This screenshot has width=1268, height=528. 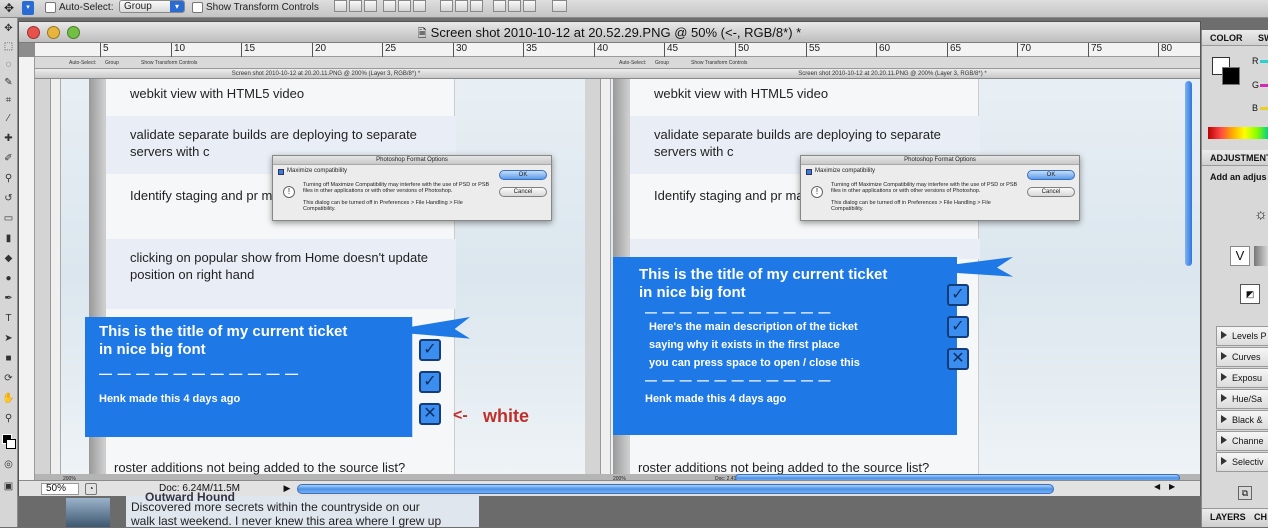 I want to click on ruler-number: 60, so click(x=885, y=48).